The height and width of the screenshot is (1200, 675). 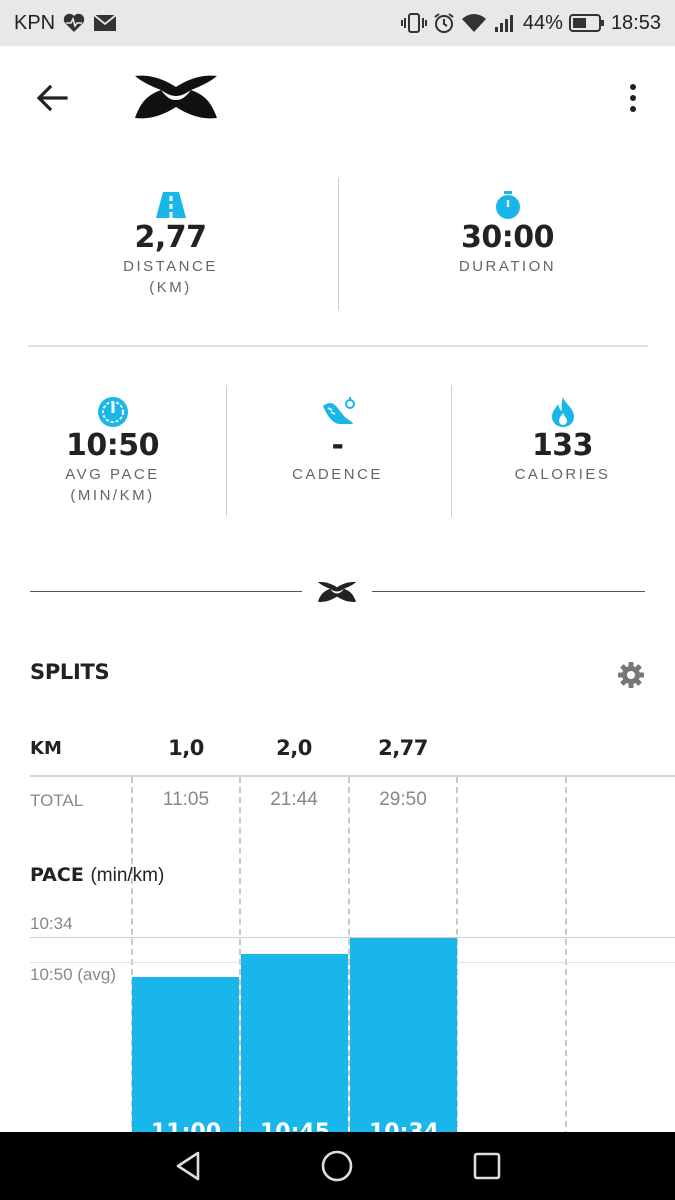 I want to click on avg-pace-label: AVG PACE, so click(x=112, y=474).